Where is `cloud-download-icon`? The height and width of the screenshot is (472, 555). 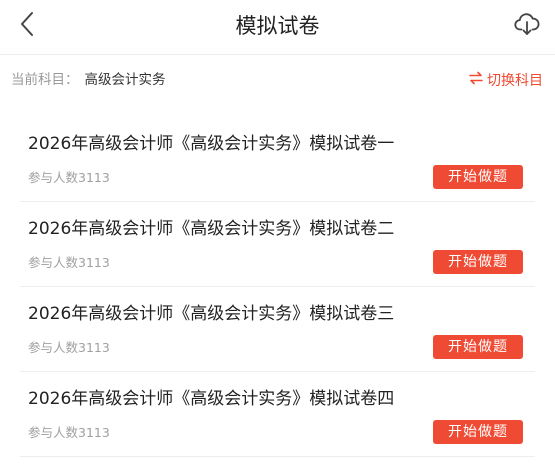 cloud-download-icon is located at coordinates (527, 26).